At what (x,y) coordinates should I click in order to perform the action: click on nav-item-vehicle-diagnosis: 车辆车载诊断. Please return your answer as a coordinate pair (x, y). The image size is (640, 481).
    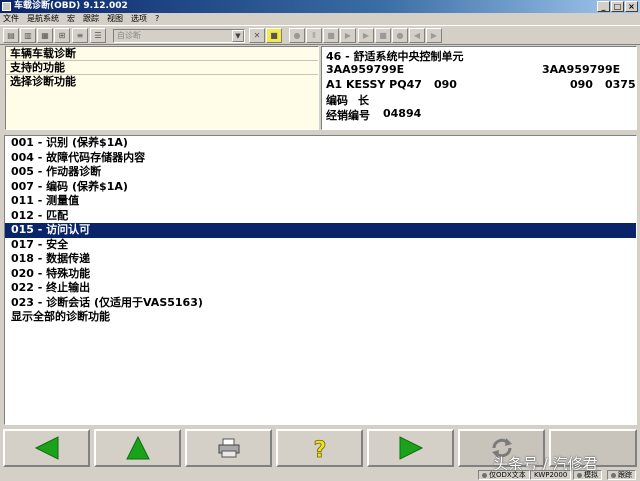
    Looking at the image, I should click on (162, 54).